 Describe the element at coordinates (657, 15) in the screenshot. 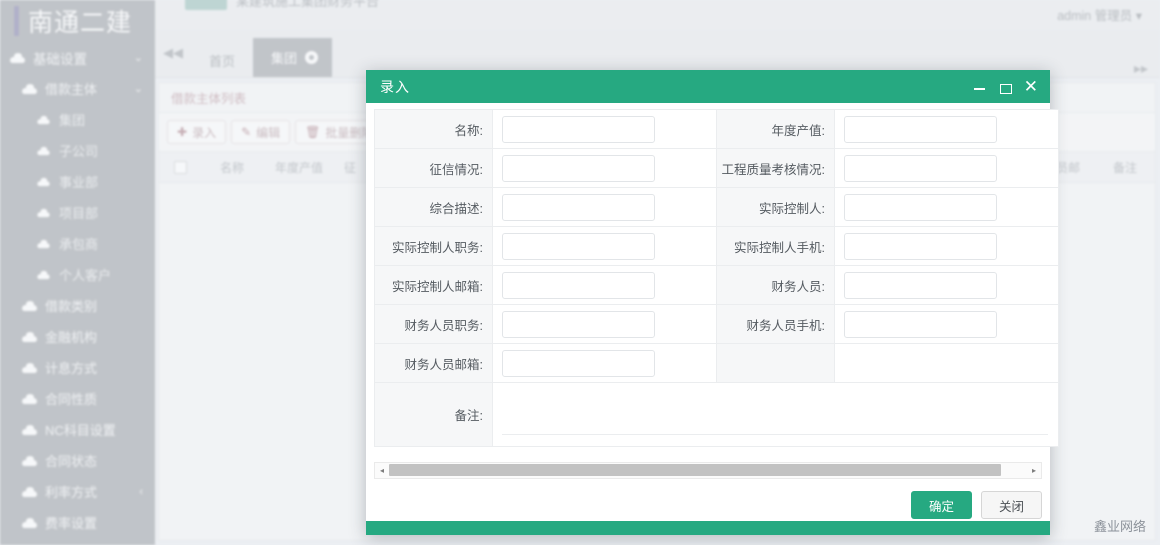

I see `topbar: 某建筑施工集团财务平台 admin 管理员 ▾` at that location.